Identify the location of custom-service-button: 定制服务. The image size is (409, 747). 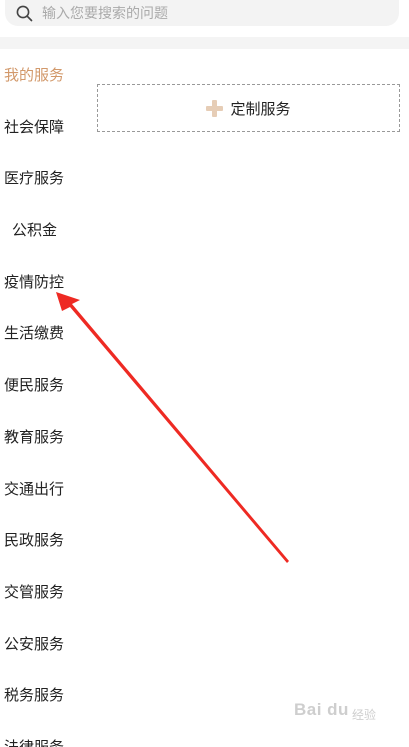
(248, 108).